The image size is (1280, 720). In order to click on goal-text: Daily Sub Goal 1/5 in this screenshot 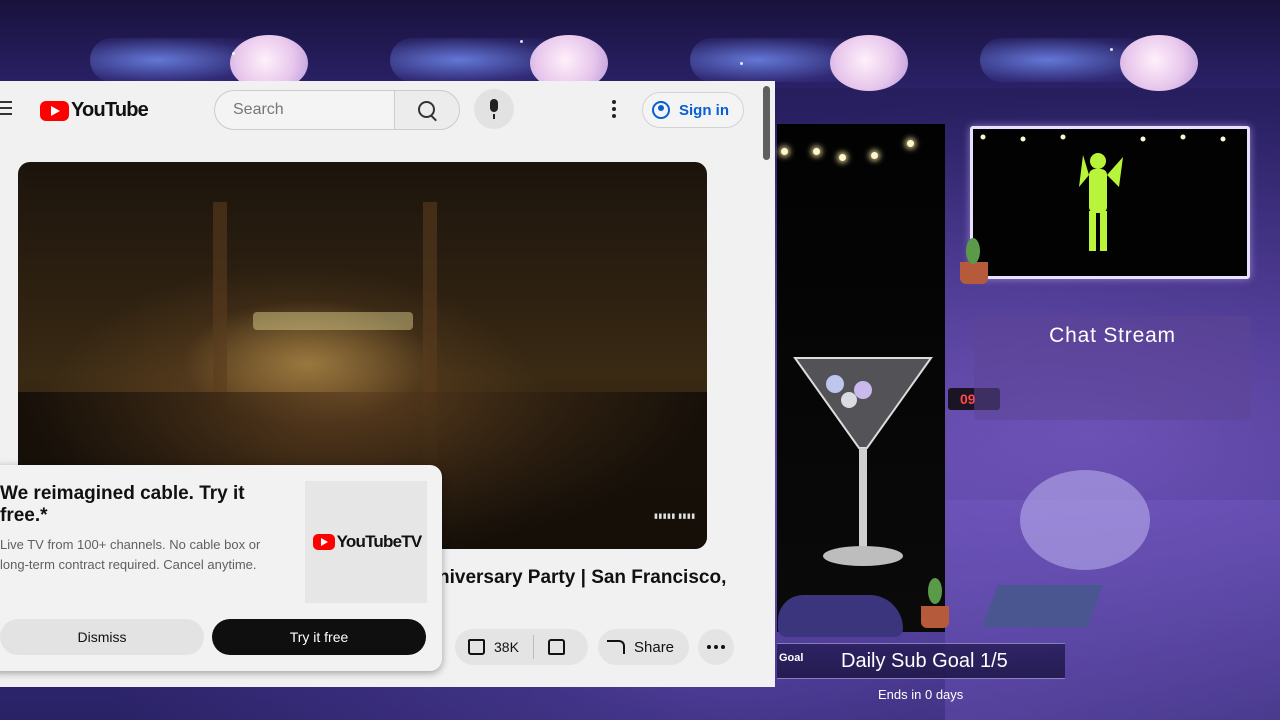, I will do `click(924, 661)`.